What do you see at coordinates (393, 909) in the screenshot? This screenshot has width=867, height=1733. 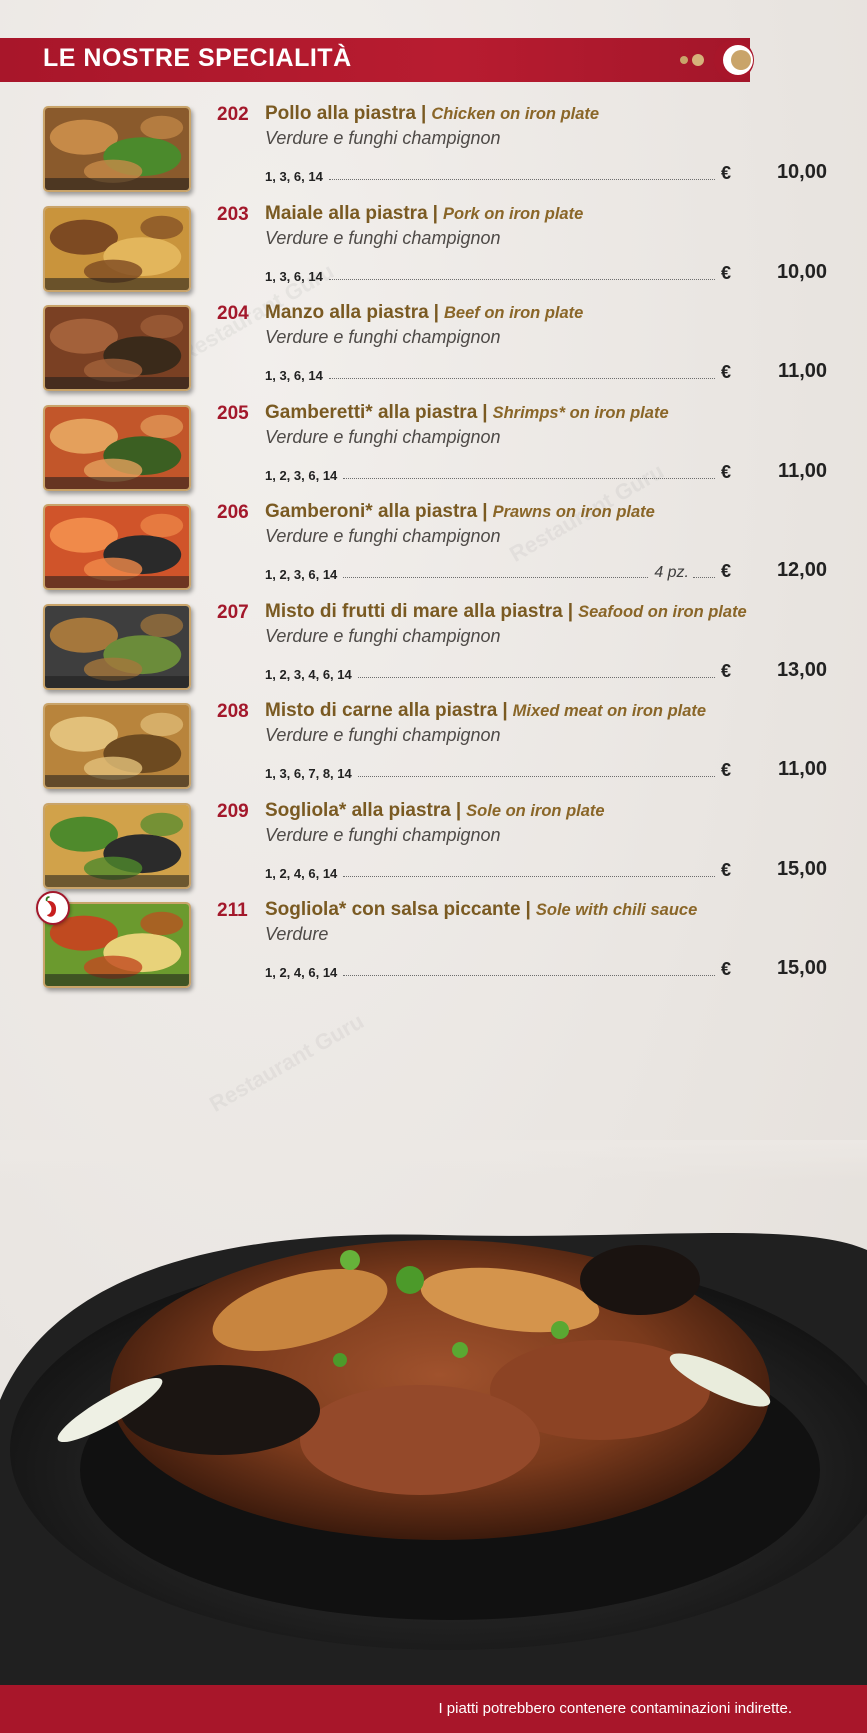 I see `dish-name-italian: Sogliola* con salsa piccante` at bounding box center [393, 909].